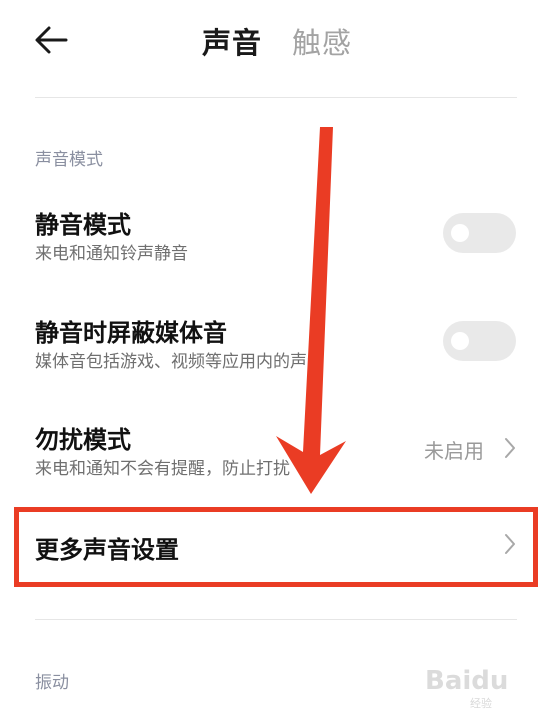 This screenshot has width=553, height=719. Describe the element at coordinates (52, 40) in the screenshot. I see `back-arrow-icon` at that location.